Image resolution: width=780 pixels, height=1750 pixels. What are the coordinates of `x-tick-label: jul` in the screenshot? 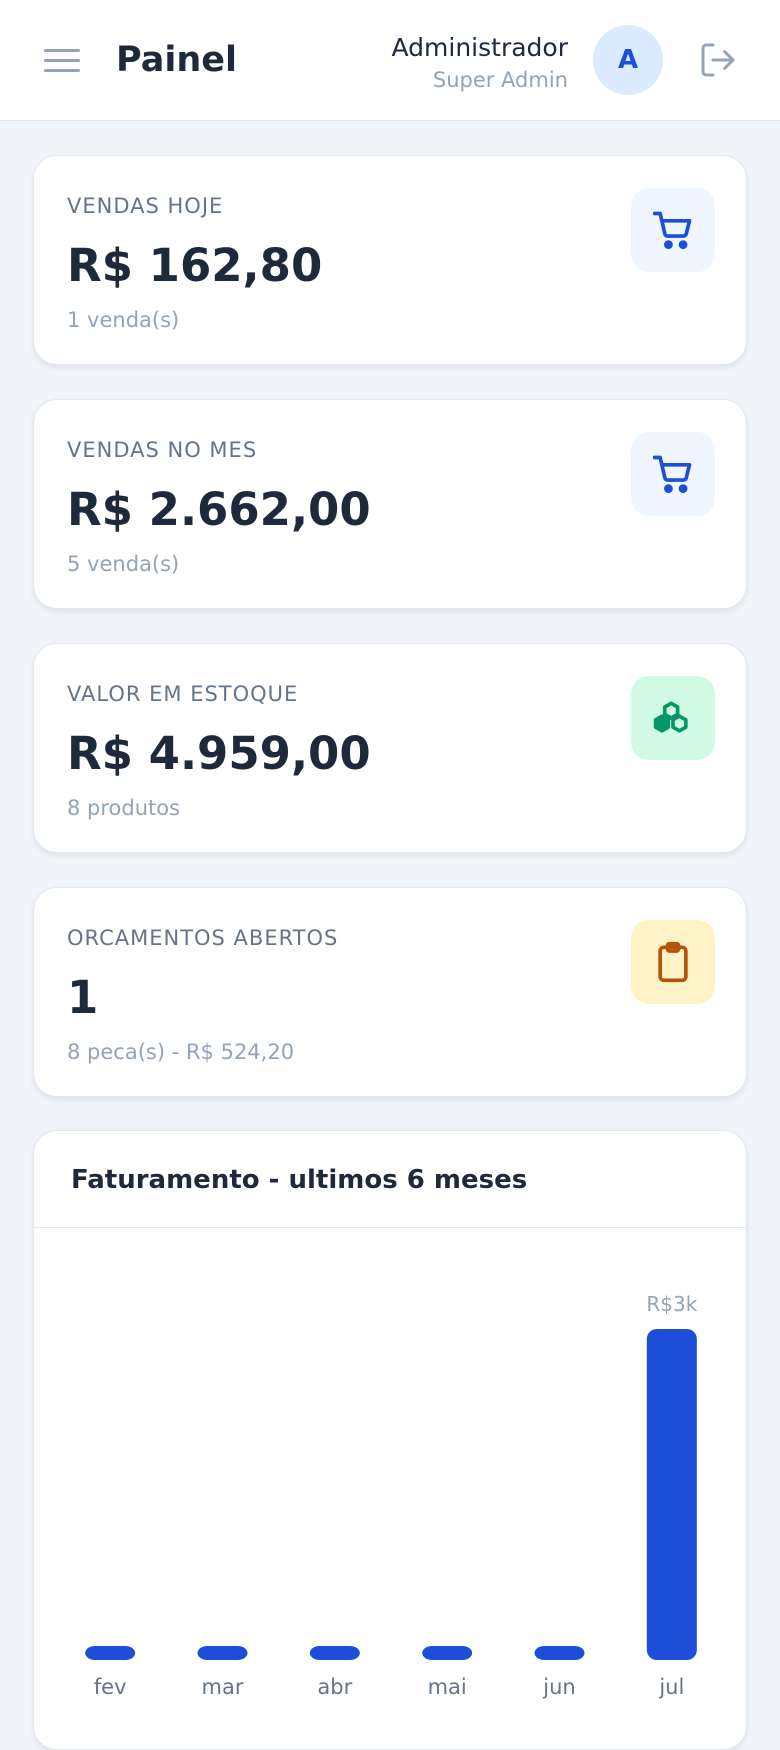 It's located at (671, 1687).